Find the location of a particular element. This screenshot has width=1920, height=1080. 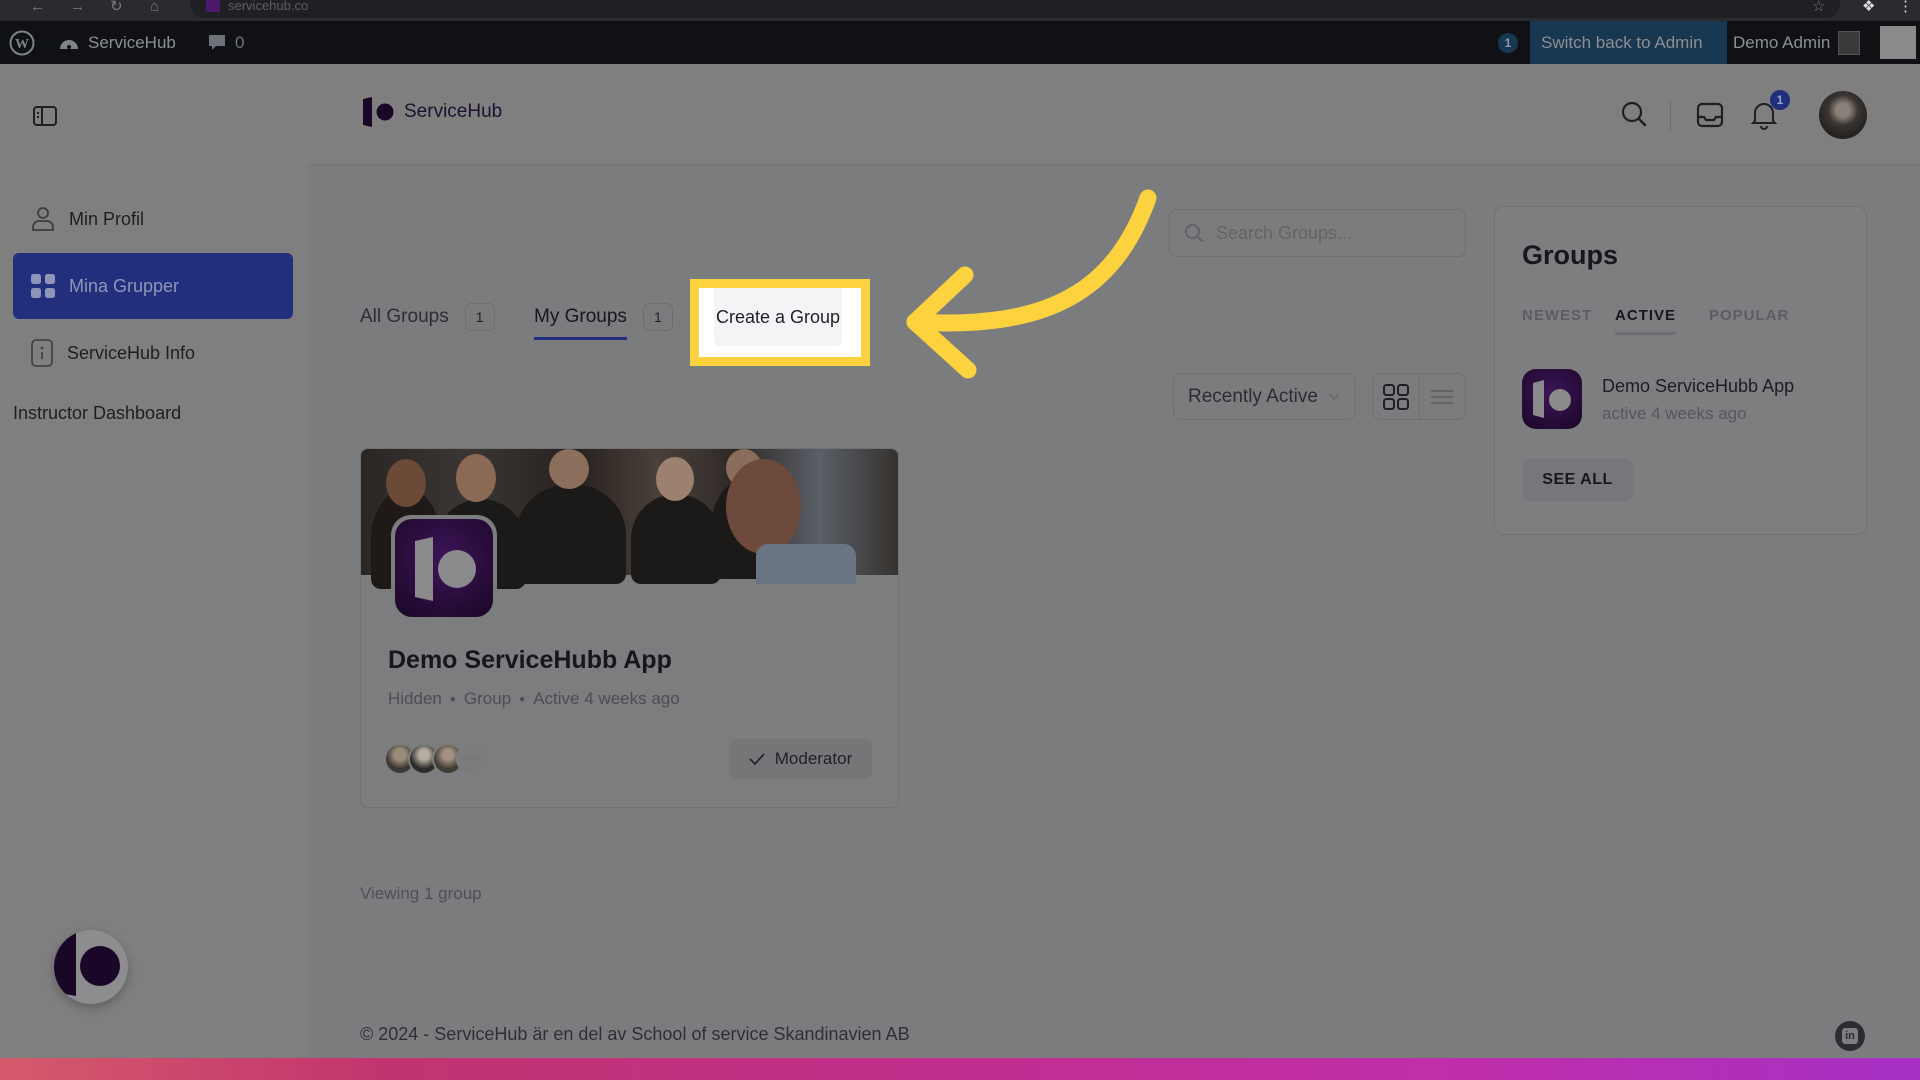

admin-notification-badge: 1 is located at coordinates (1508, 42).